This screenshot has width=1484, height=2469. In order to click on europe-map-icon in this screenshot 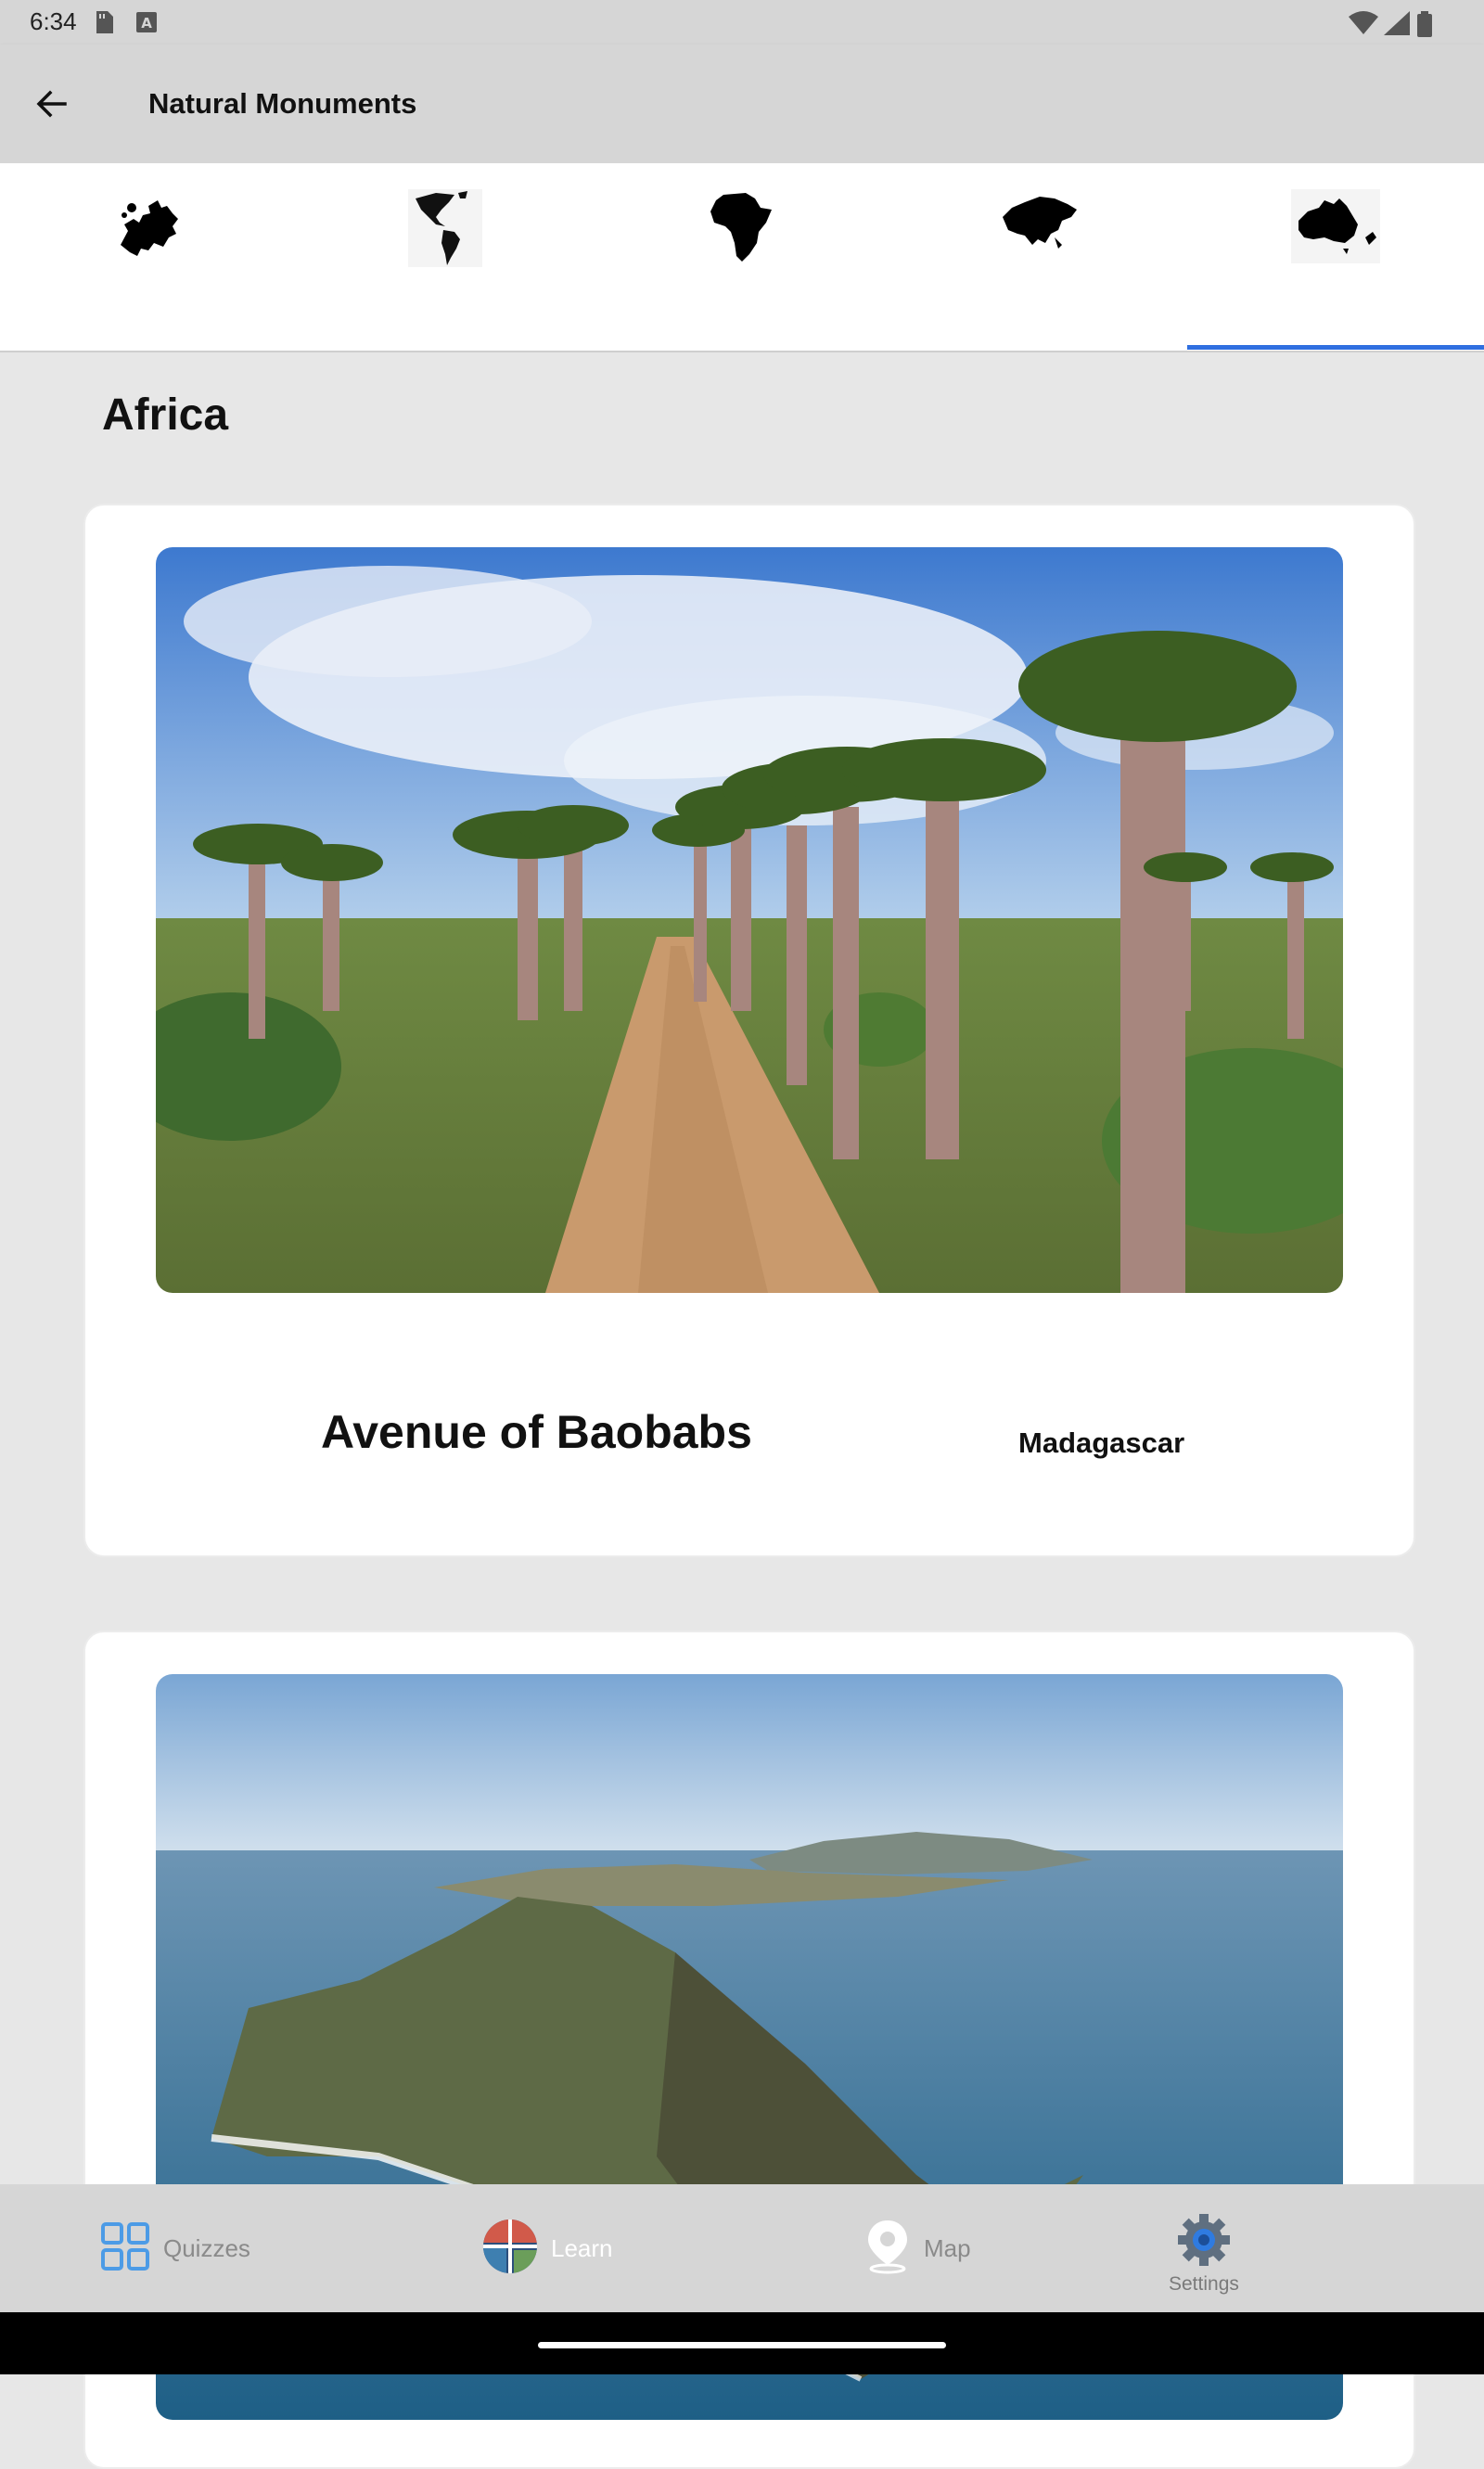, I will do `click(148, 257)`.